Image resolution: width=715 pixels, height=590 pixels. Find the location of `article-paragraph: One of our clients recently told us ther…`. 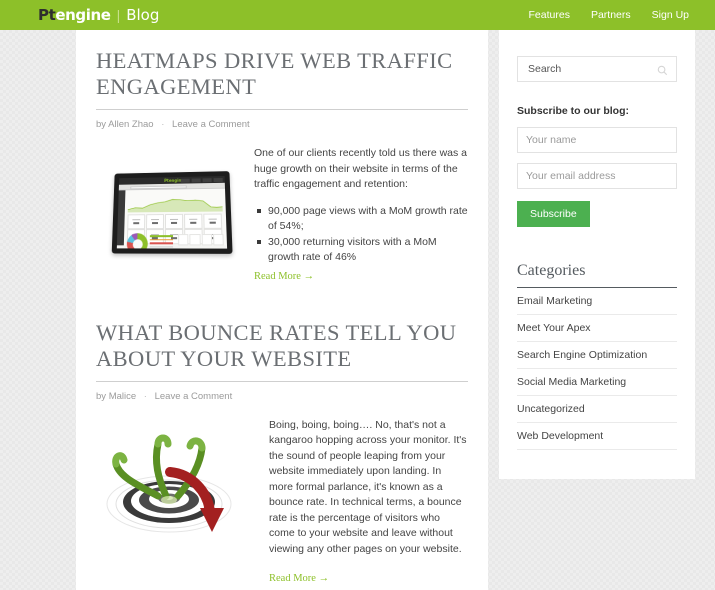

article-paragraph: One of our clients recently told us ther… is located at coordinates (361, 168).